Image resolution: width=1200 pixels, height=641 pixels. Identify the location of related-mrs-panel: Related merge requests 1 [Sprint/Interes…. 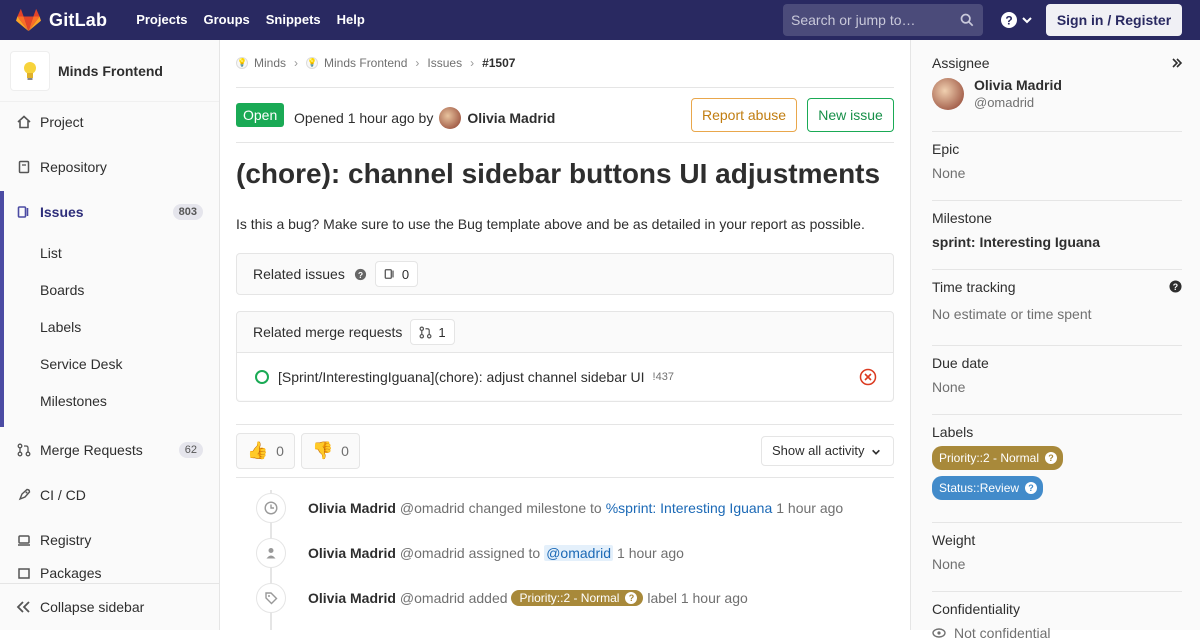
(565, 356).